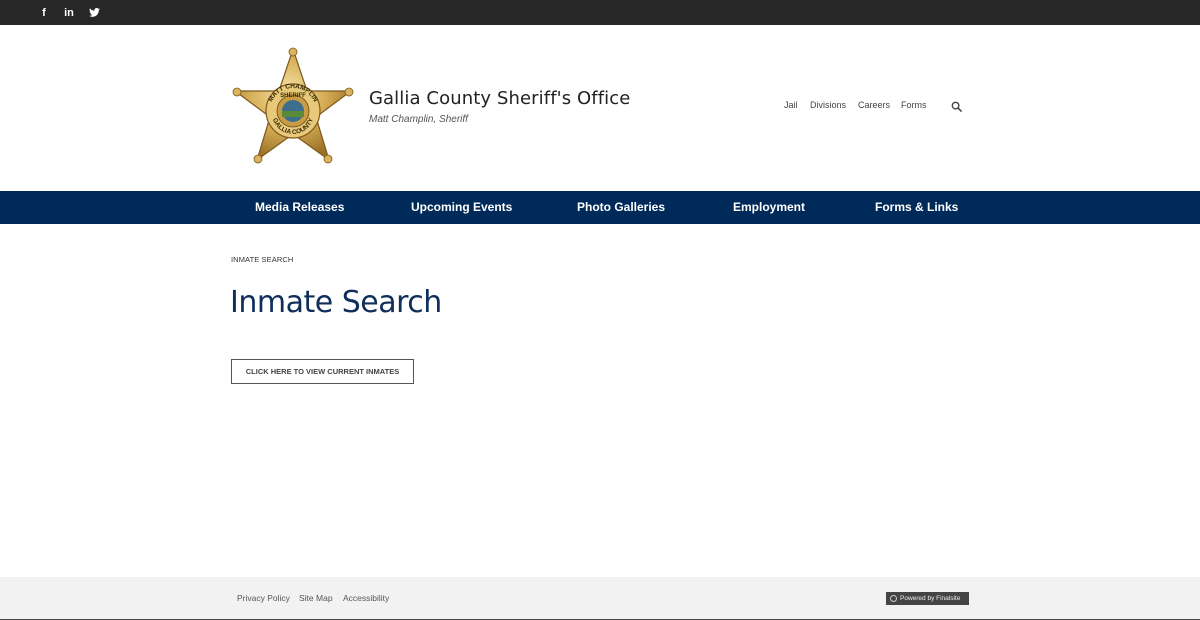 The width and height of the screenshot is (1200, 620). Describe the element at coordinates (299, 207) in the screenshot. I see `nav-item-media-releases: Media Releases` at that location.